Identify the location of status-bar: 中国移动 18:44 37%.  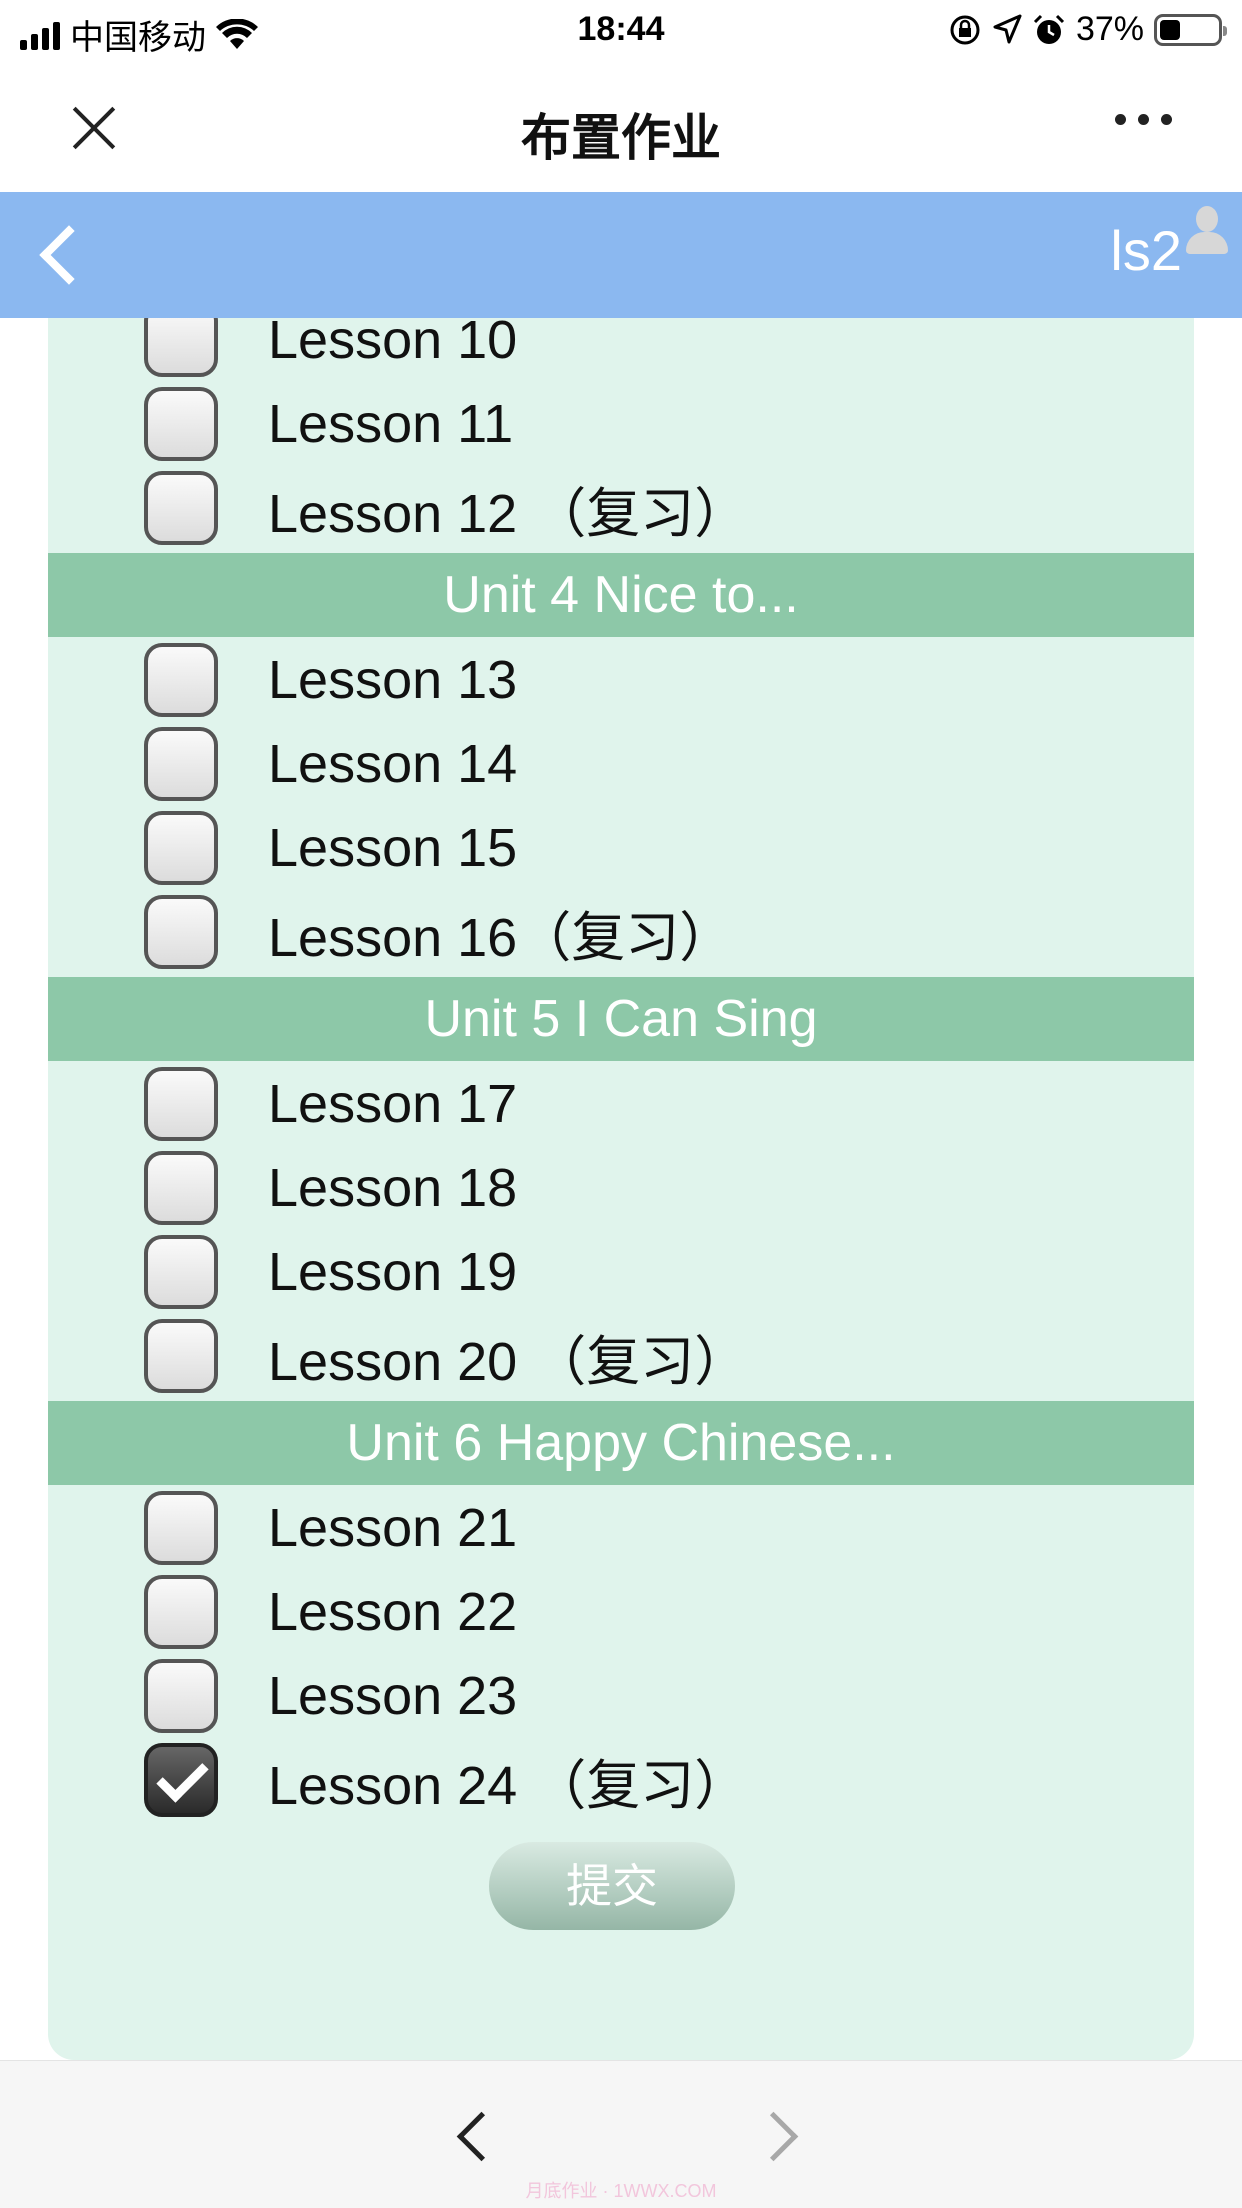
(621, 32).